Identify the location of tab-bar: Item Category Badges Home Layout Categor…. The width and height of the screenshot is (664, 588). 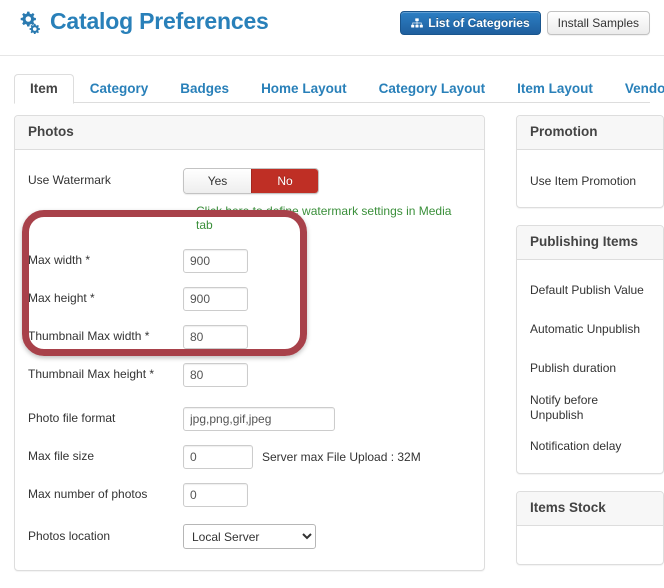
(332, 86).